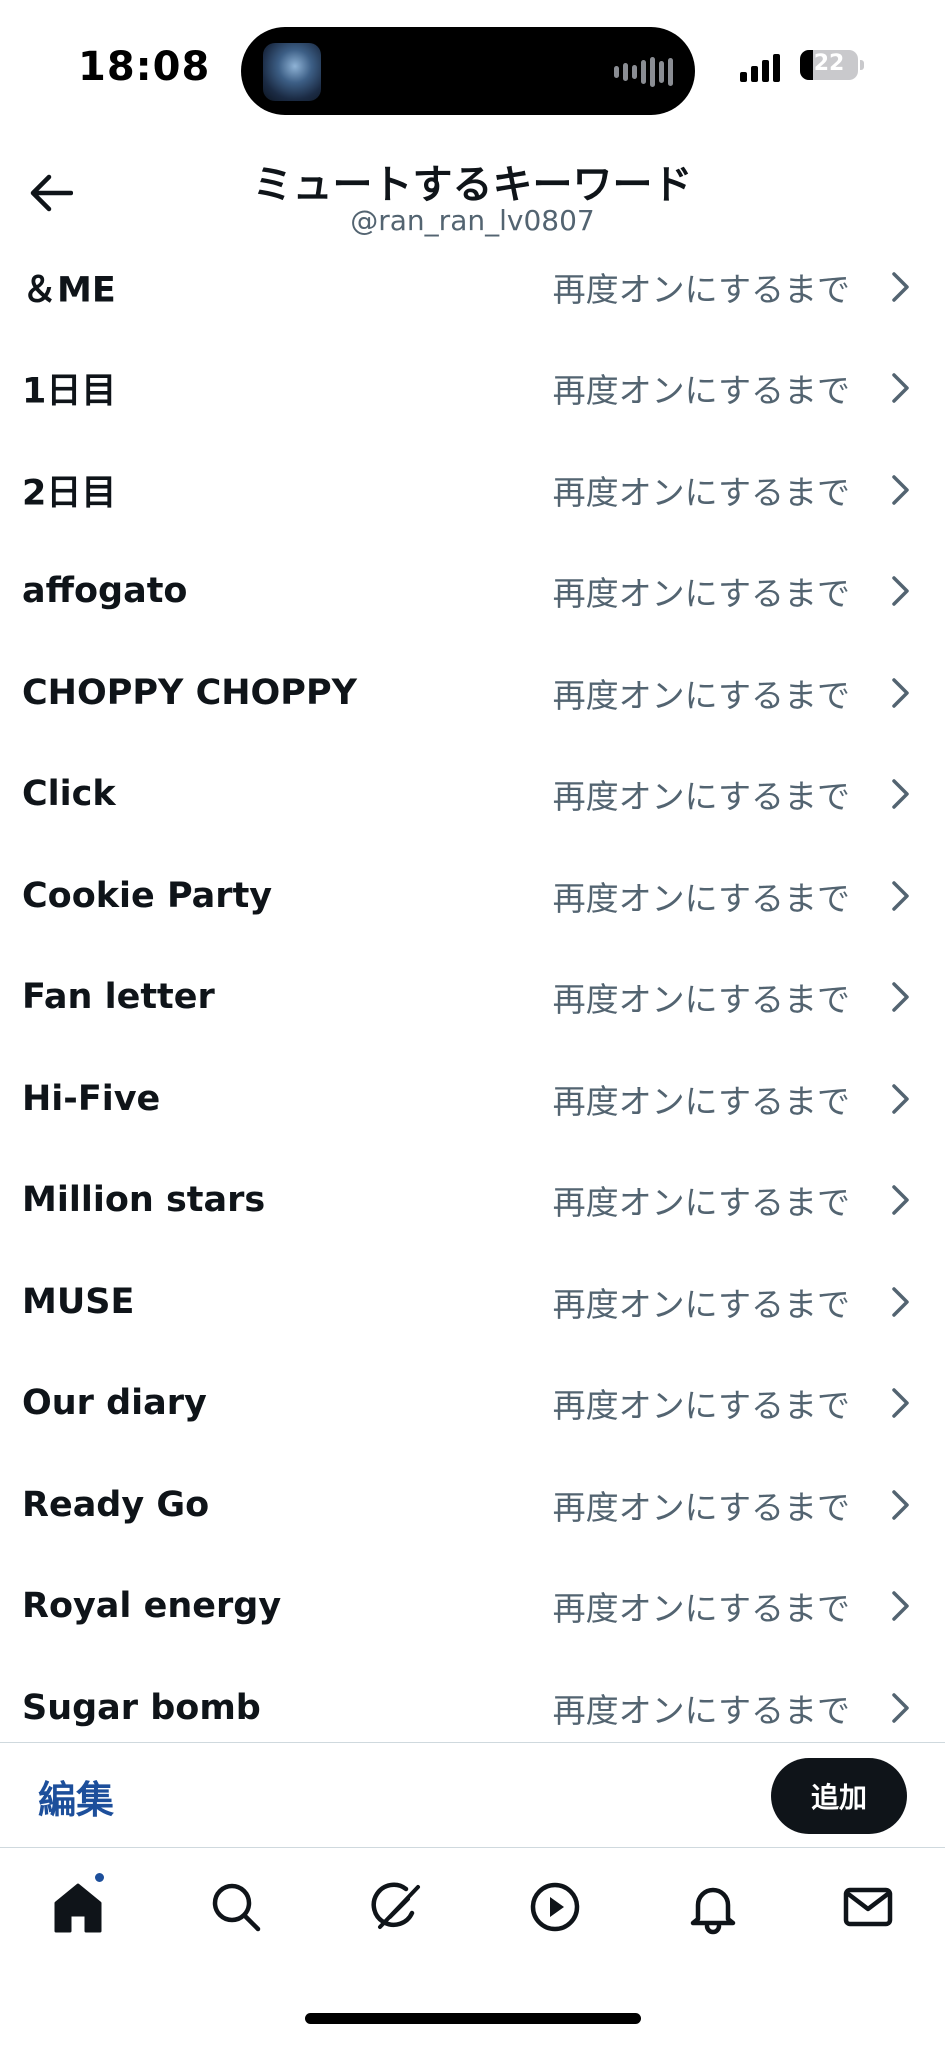  I want to click on page-header: ミュートするキーワード @ran_ran_lv0807, so click(472, 195).